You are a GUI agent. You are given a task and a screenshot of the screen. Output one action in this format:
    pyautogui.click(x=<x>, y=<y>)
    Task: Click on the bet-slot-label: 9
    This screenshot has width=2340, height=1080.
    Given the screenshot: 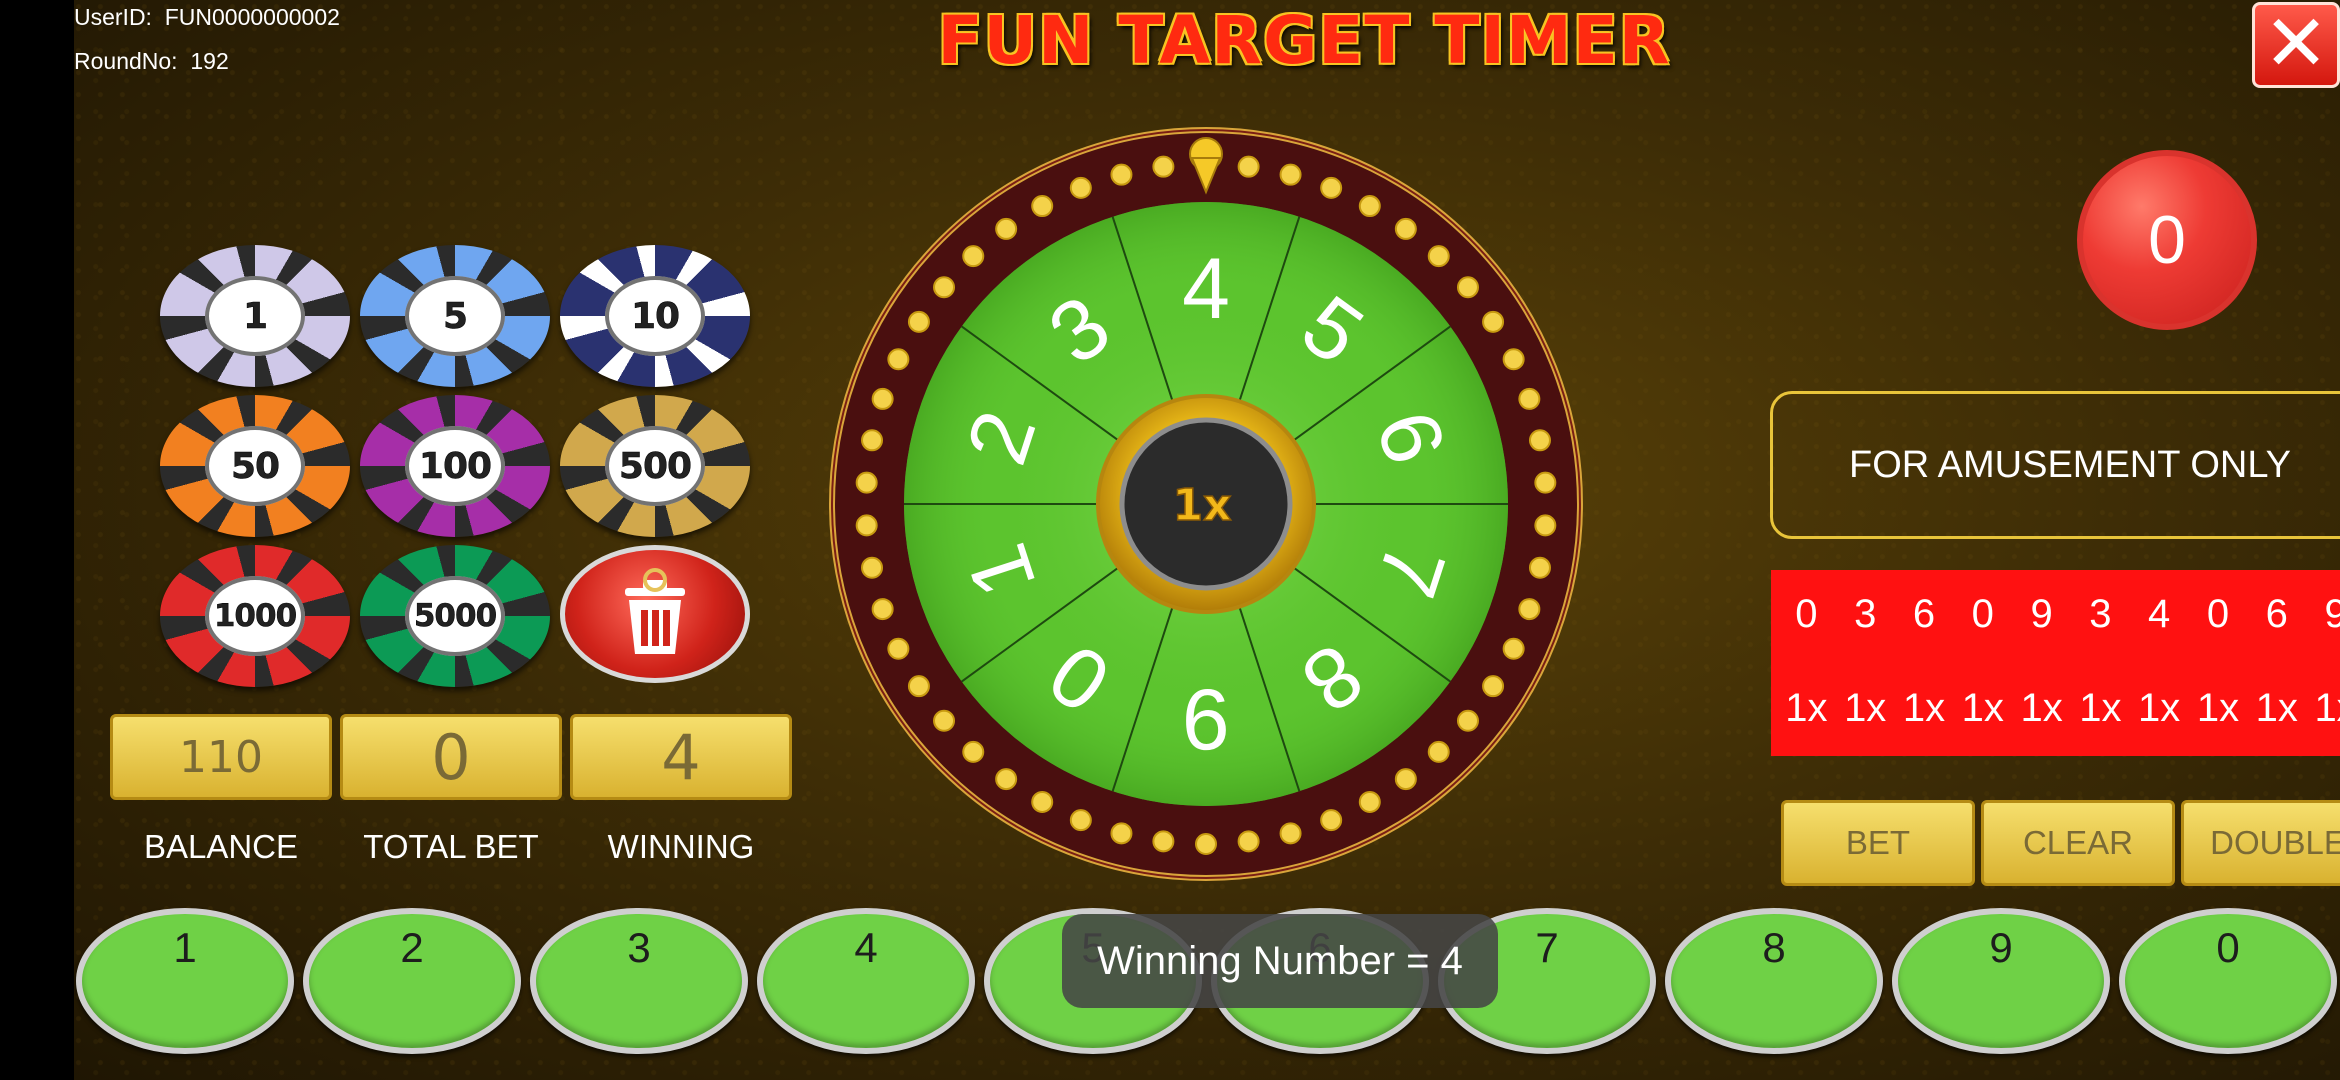 What is the action you would take?
    pyautogui.click(x=2001, y=947)
    